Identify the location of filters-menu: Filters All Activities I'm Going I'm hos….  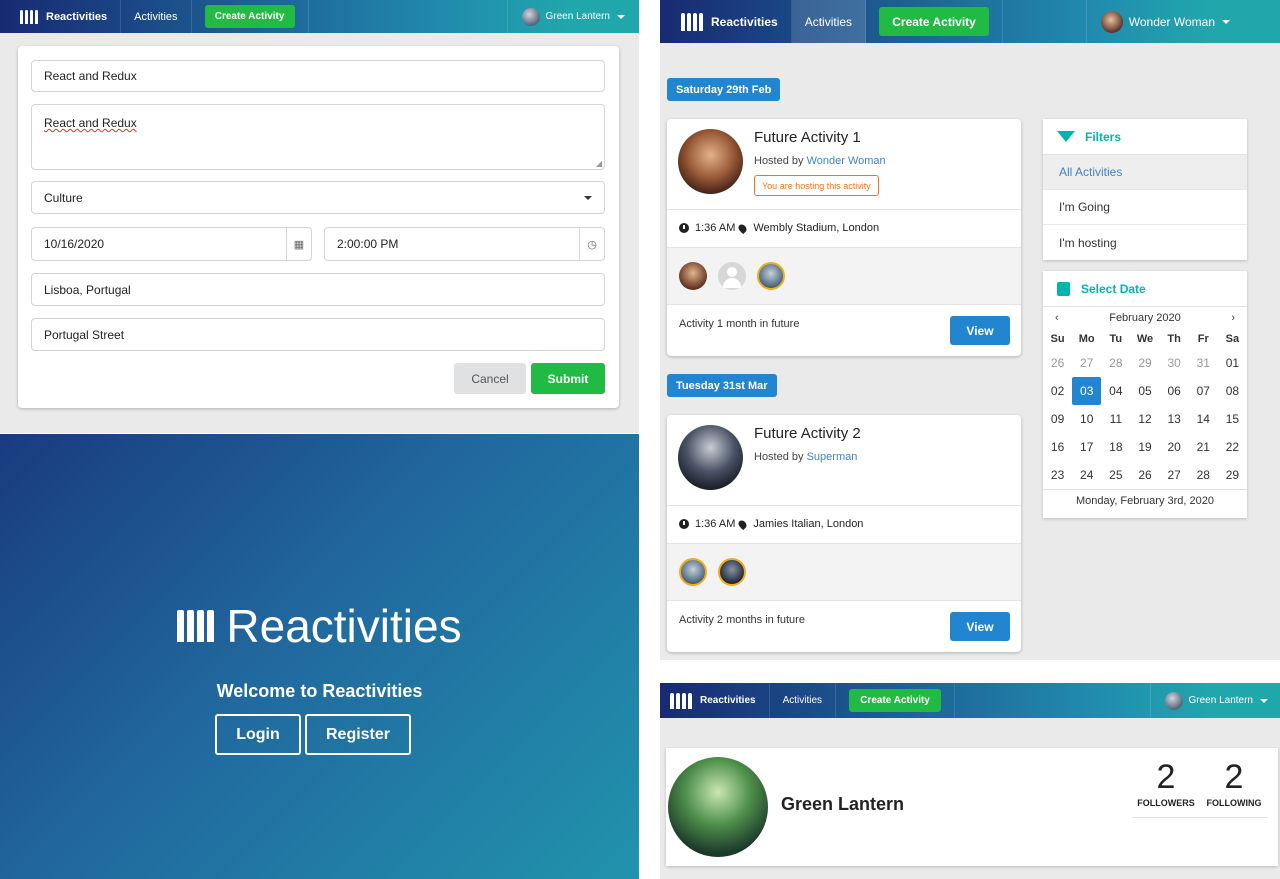
(1145, 189).